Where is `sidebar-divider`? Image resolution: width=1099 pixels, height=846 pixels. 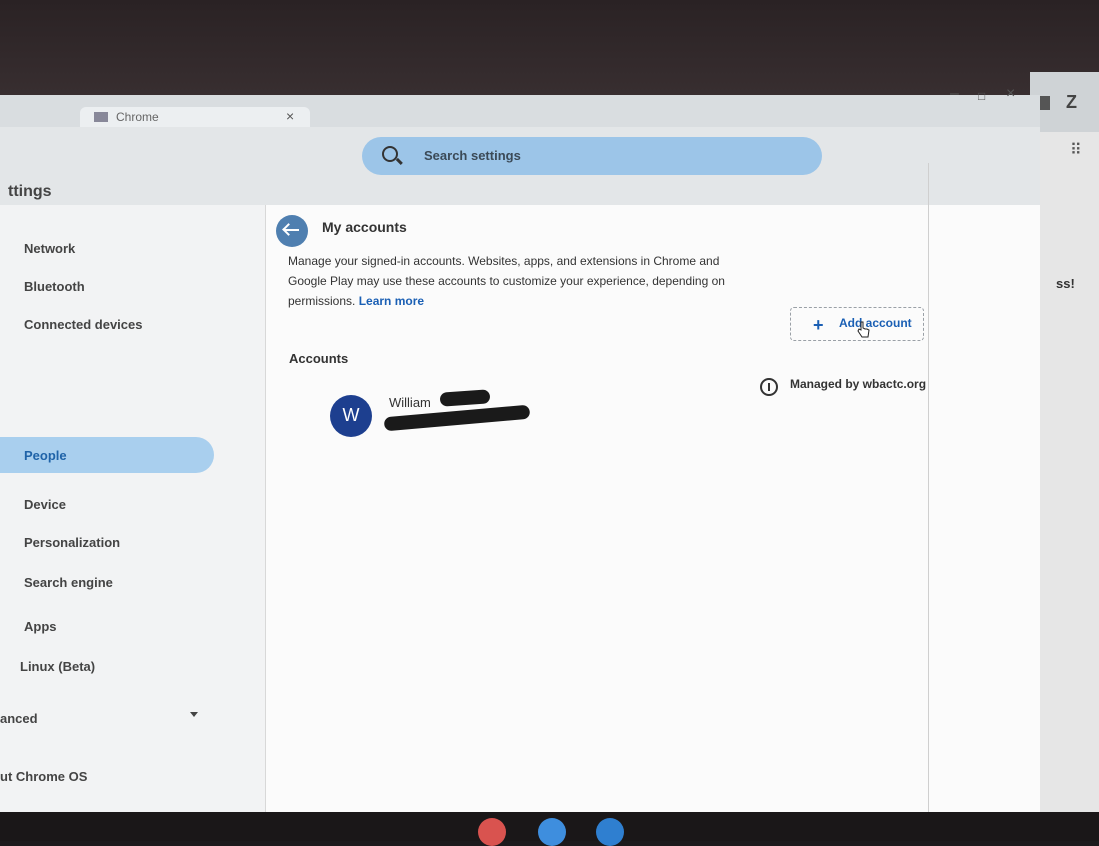
sidebar-divider is located at coordinates (265, 520).